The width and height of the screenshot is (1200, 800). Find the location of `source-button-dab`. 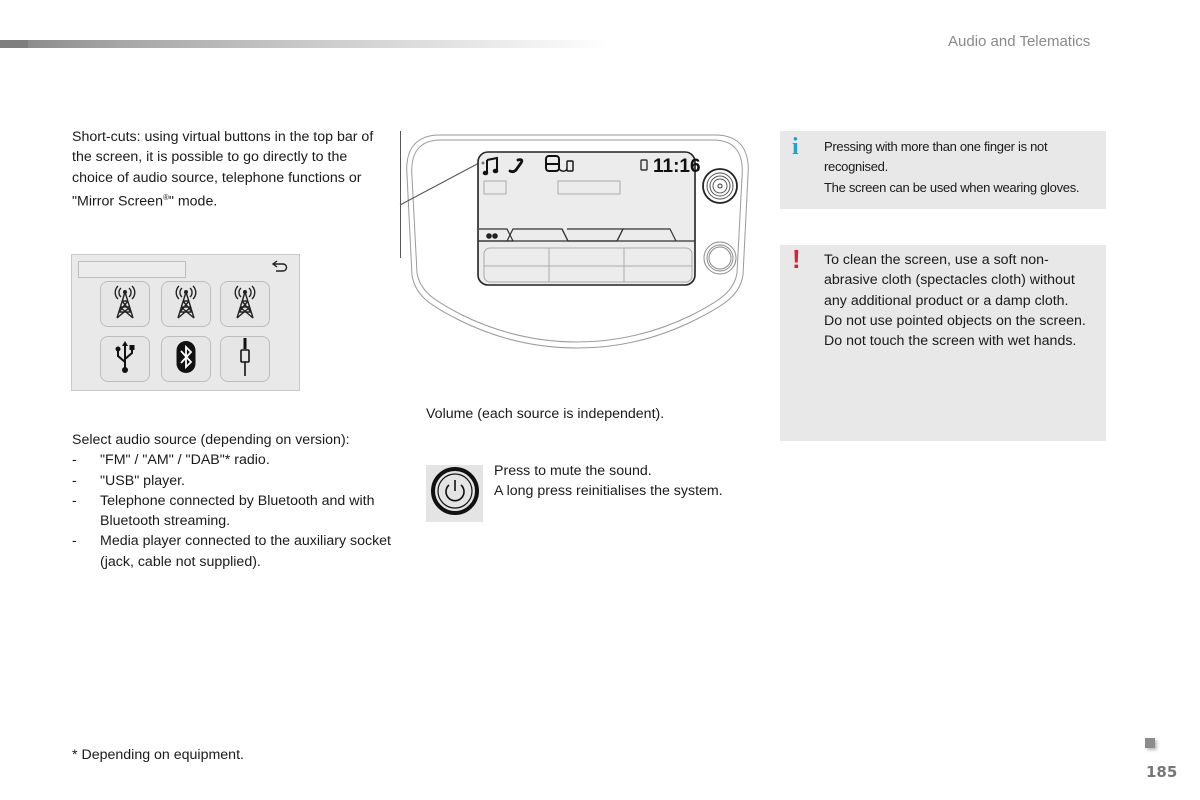

source-button-dab is located at coordinates (245, 304).